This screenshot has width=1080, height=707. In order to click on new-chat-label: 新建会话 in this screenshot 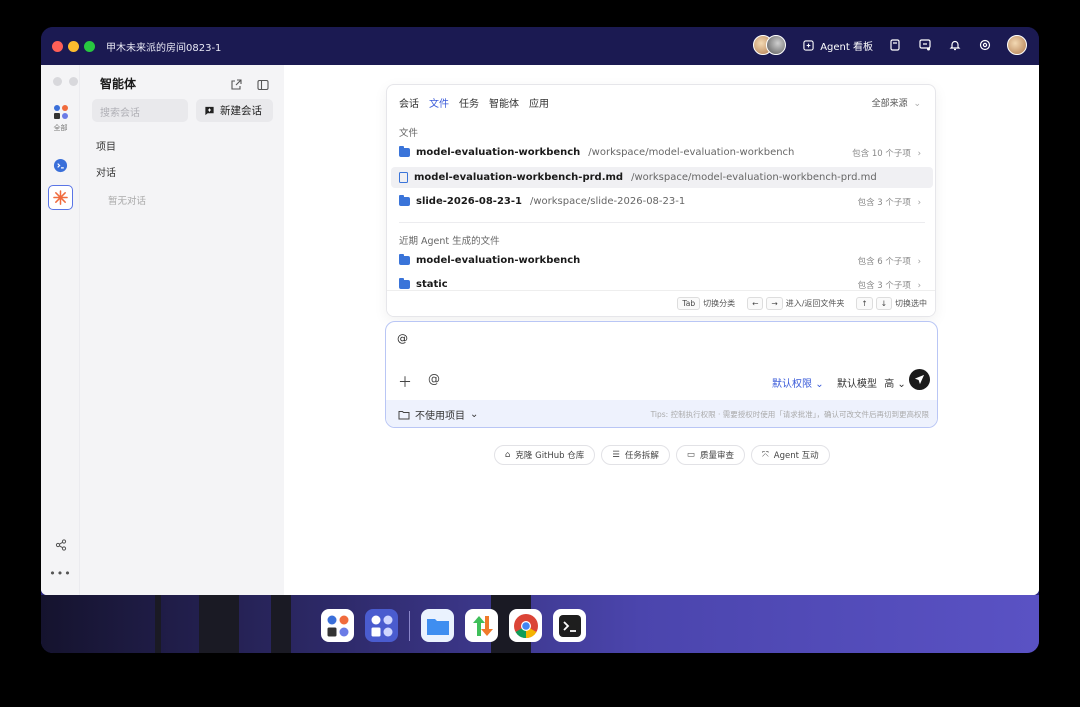, I will do `click(241, 111)`.